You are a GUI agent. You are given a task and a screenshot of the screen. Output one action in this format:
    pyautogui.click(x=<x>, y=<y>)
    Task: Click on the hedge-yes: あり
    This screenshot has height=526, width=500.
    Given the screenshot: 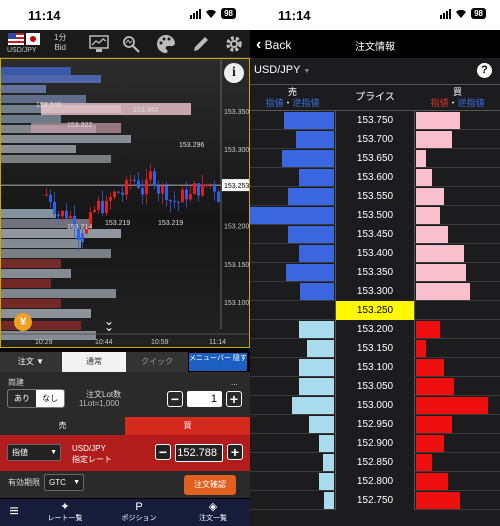 What is the action you would take?
    pyautogui.click(x=22, y=398)
    